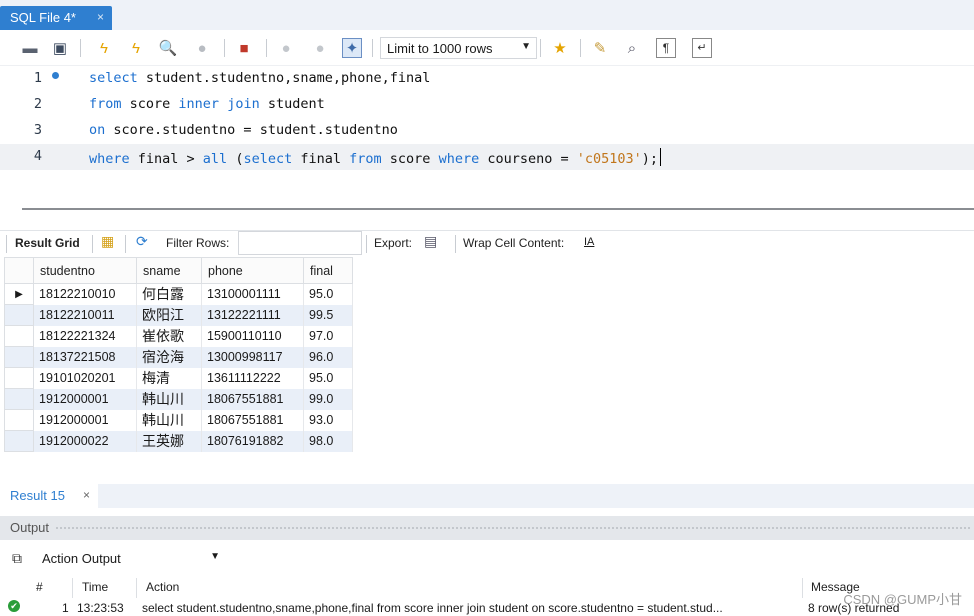 The image size is (974, 616). I want to click on table-cell-studentno: 1912000022, so click(85, 441).